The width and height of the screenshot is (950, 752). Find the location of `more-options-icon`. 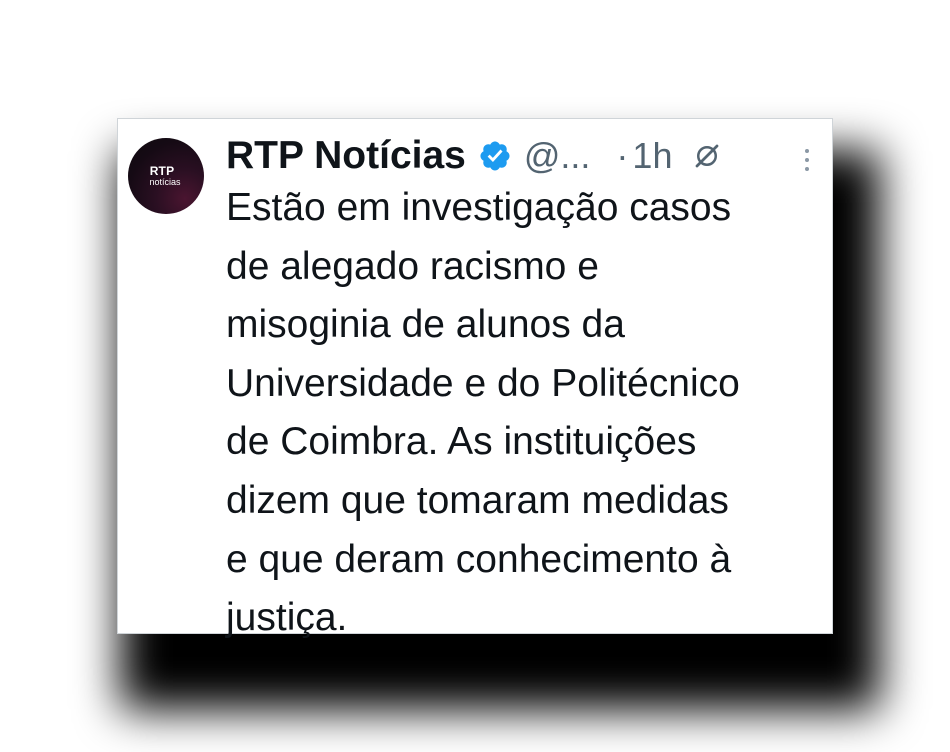

more-options-icon is located at coordinates (807, 160).